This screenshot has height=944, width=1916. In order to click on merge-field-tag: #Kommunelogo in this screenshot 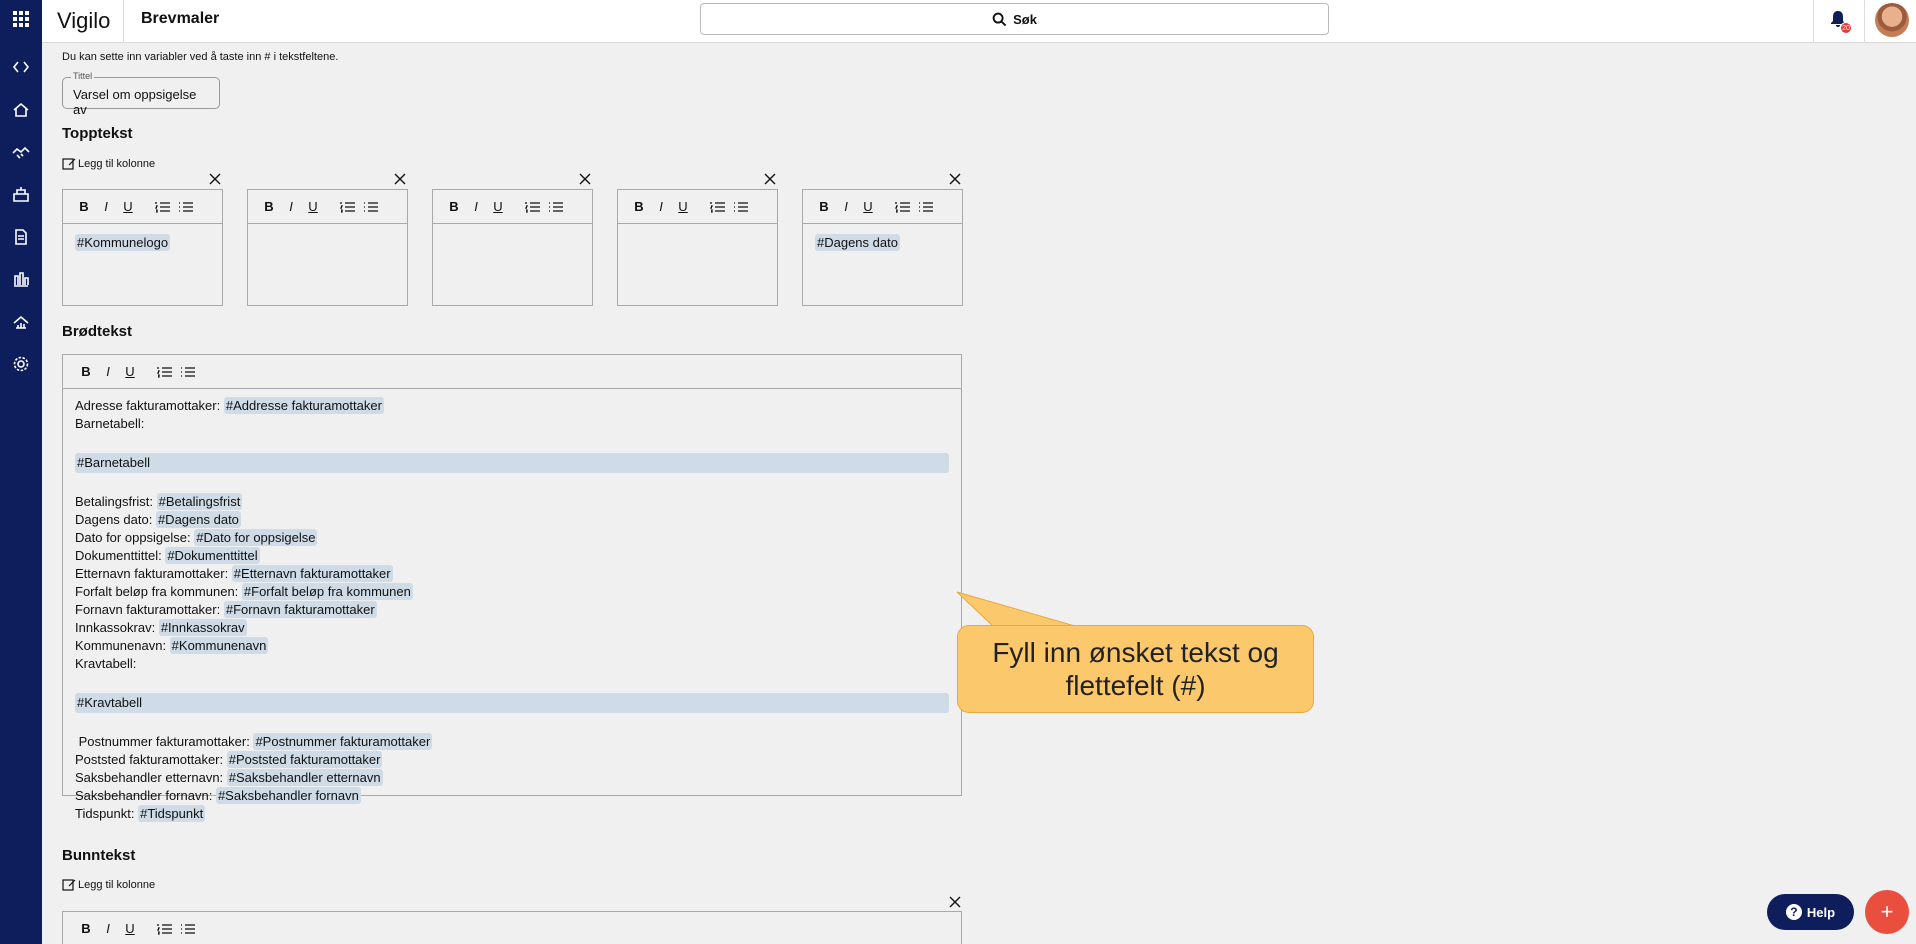, I will do `click(123, 242)`.